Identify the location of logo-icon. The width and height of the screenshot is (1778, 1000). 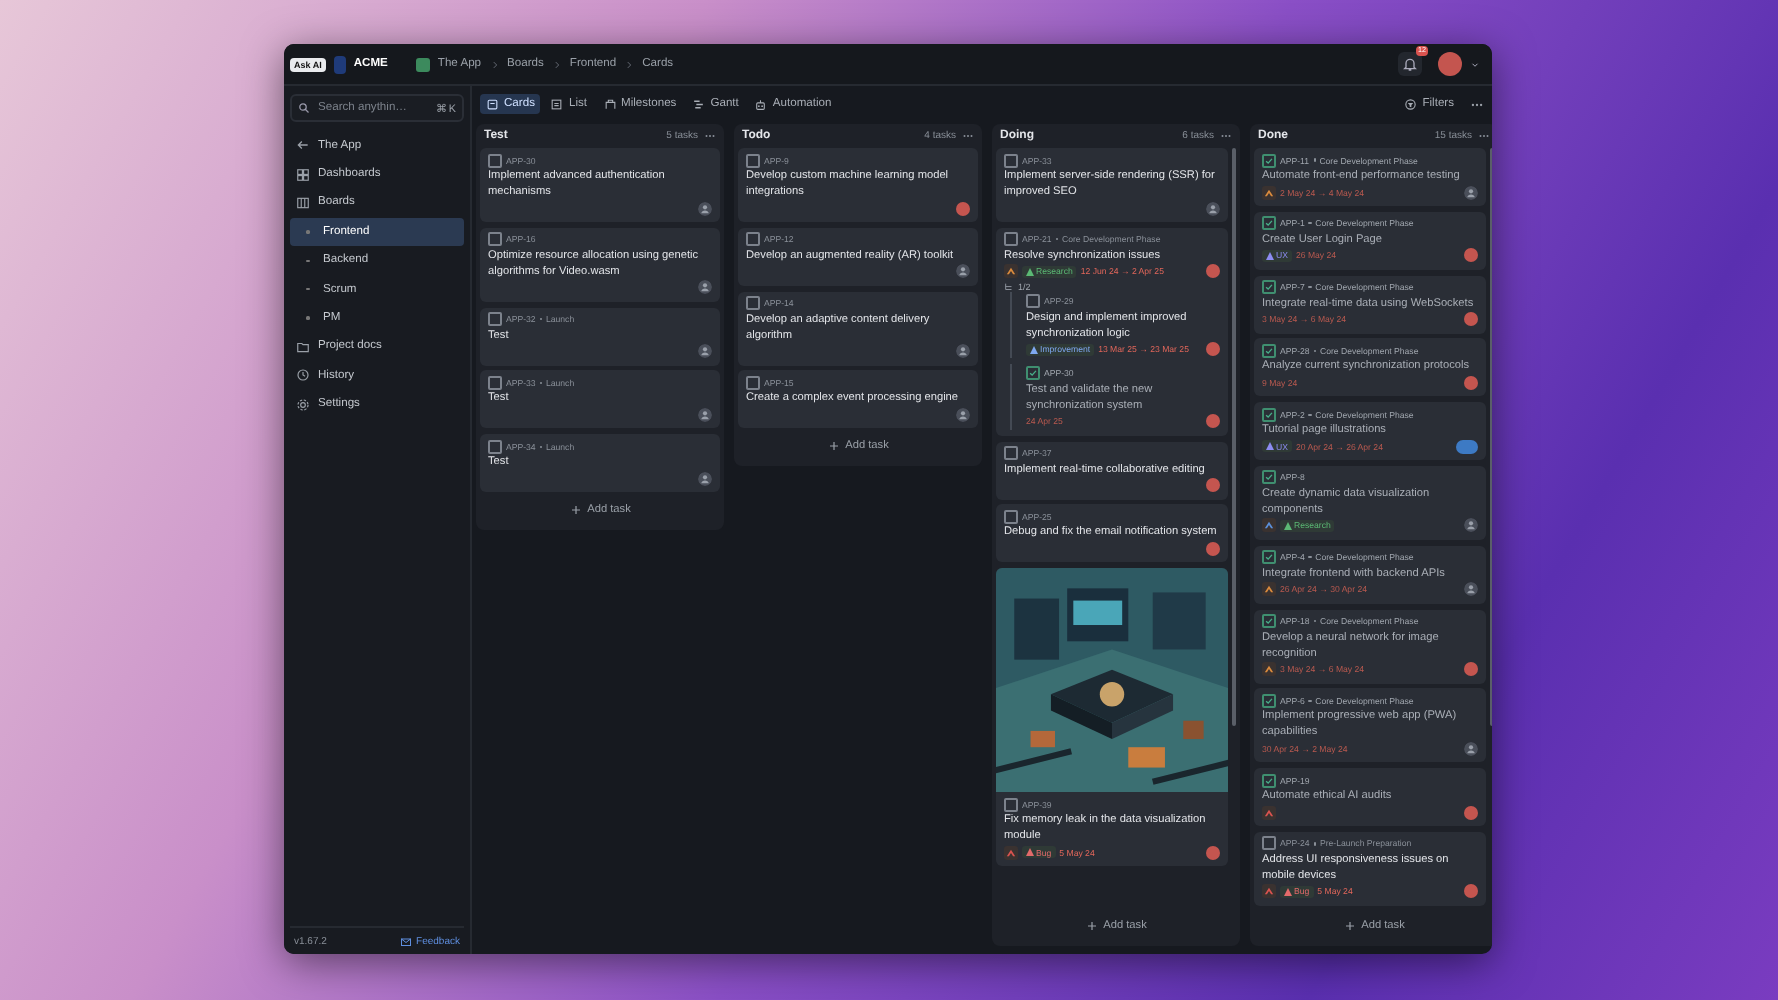
(339, 64).